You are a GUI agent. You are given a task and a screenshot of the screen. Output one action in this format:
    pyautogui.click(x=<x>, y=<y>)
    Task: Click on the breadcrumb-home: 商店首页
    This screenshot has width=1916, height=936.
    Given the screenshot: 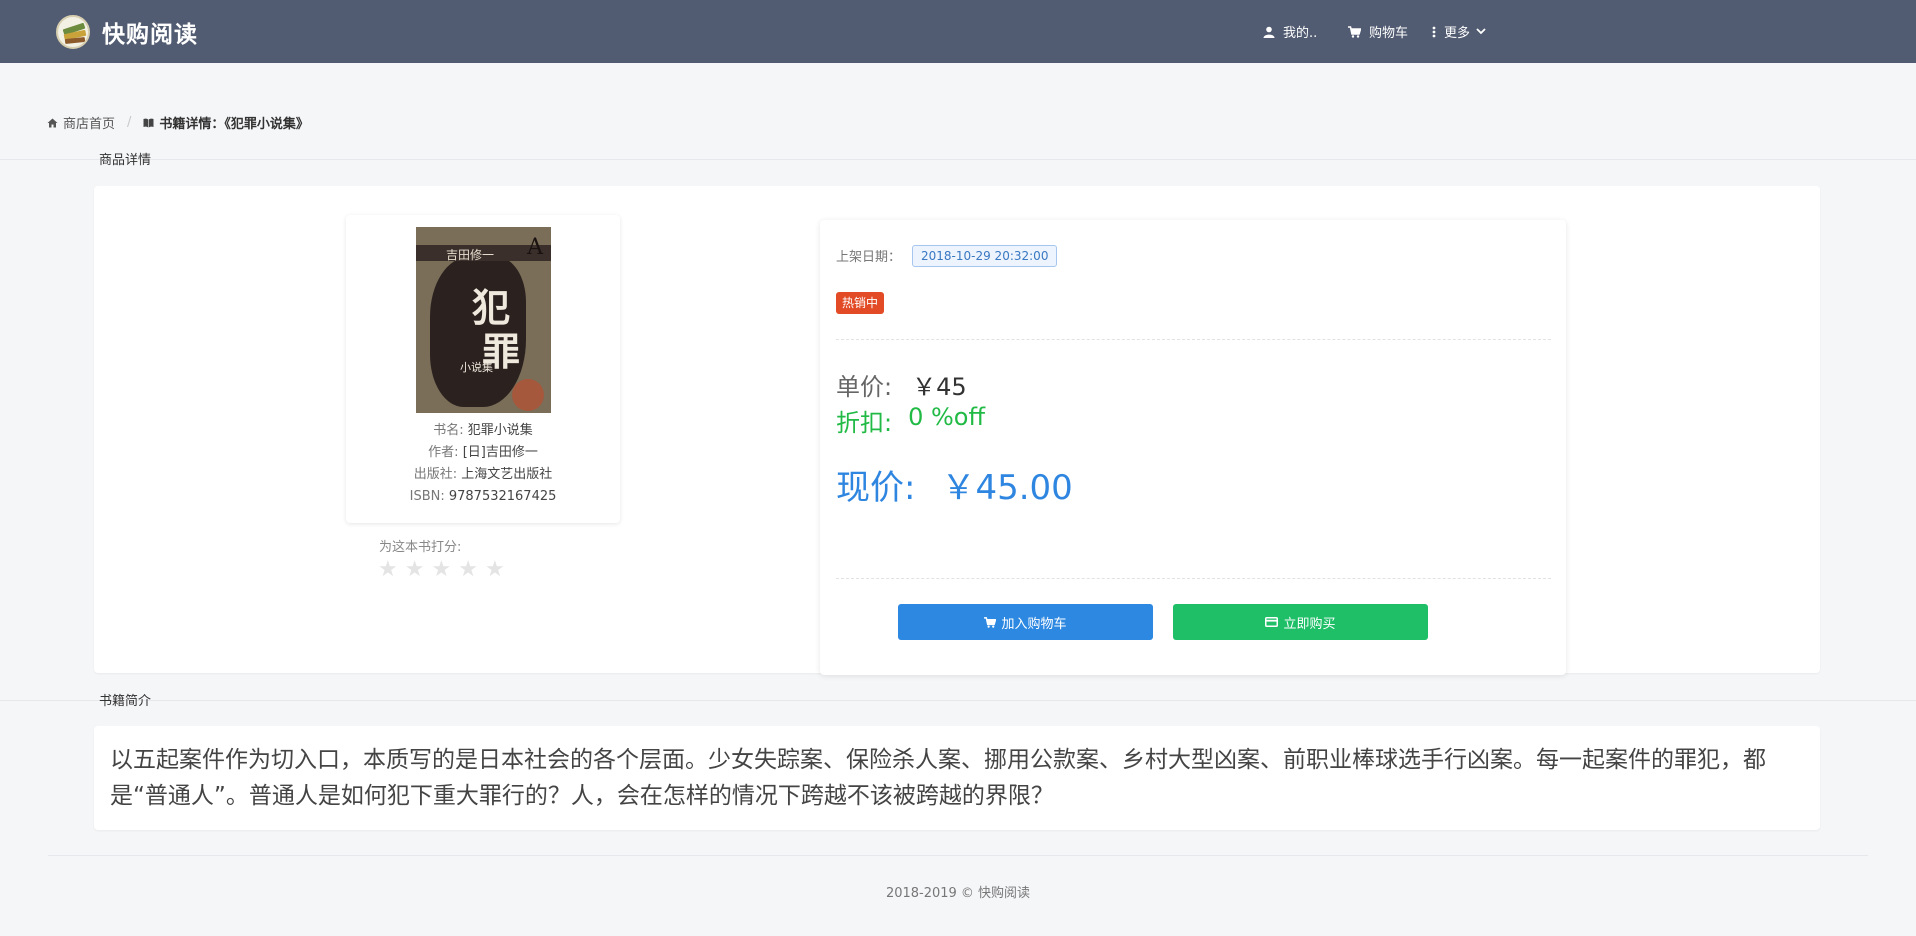 What is the action you would take?
    pyautogui.click(x=81, y=122)
    